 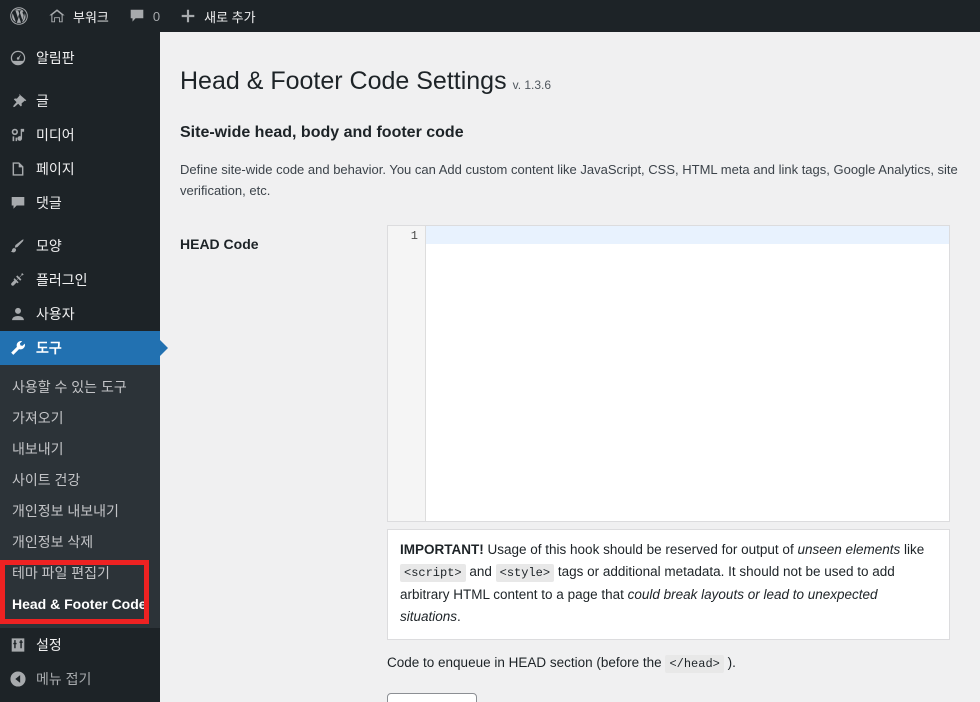 I want to click on appearance-brush-icon, so click(x=18, y=246).